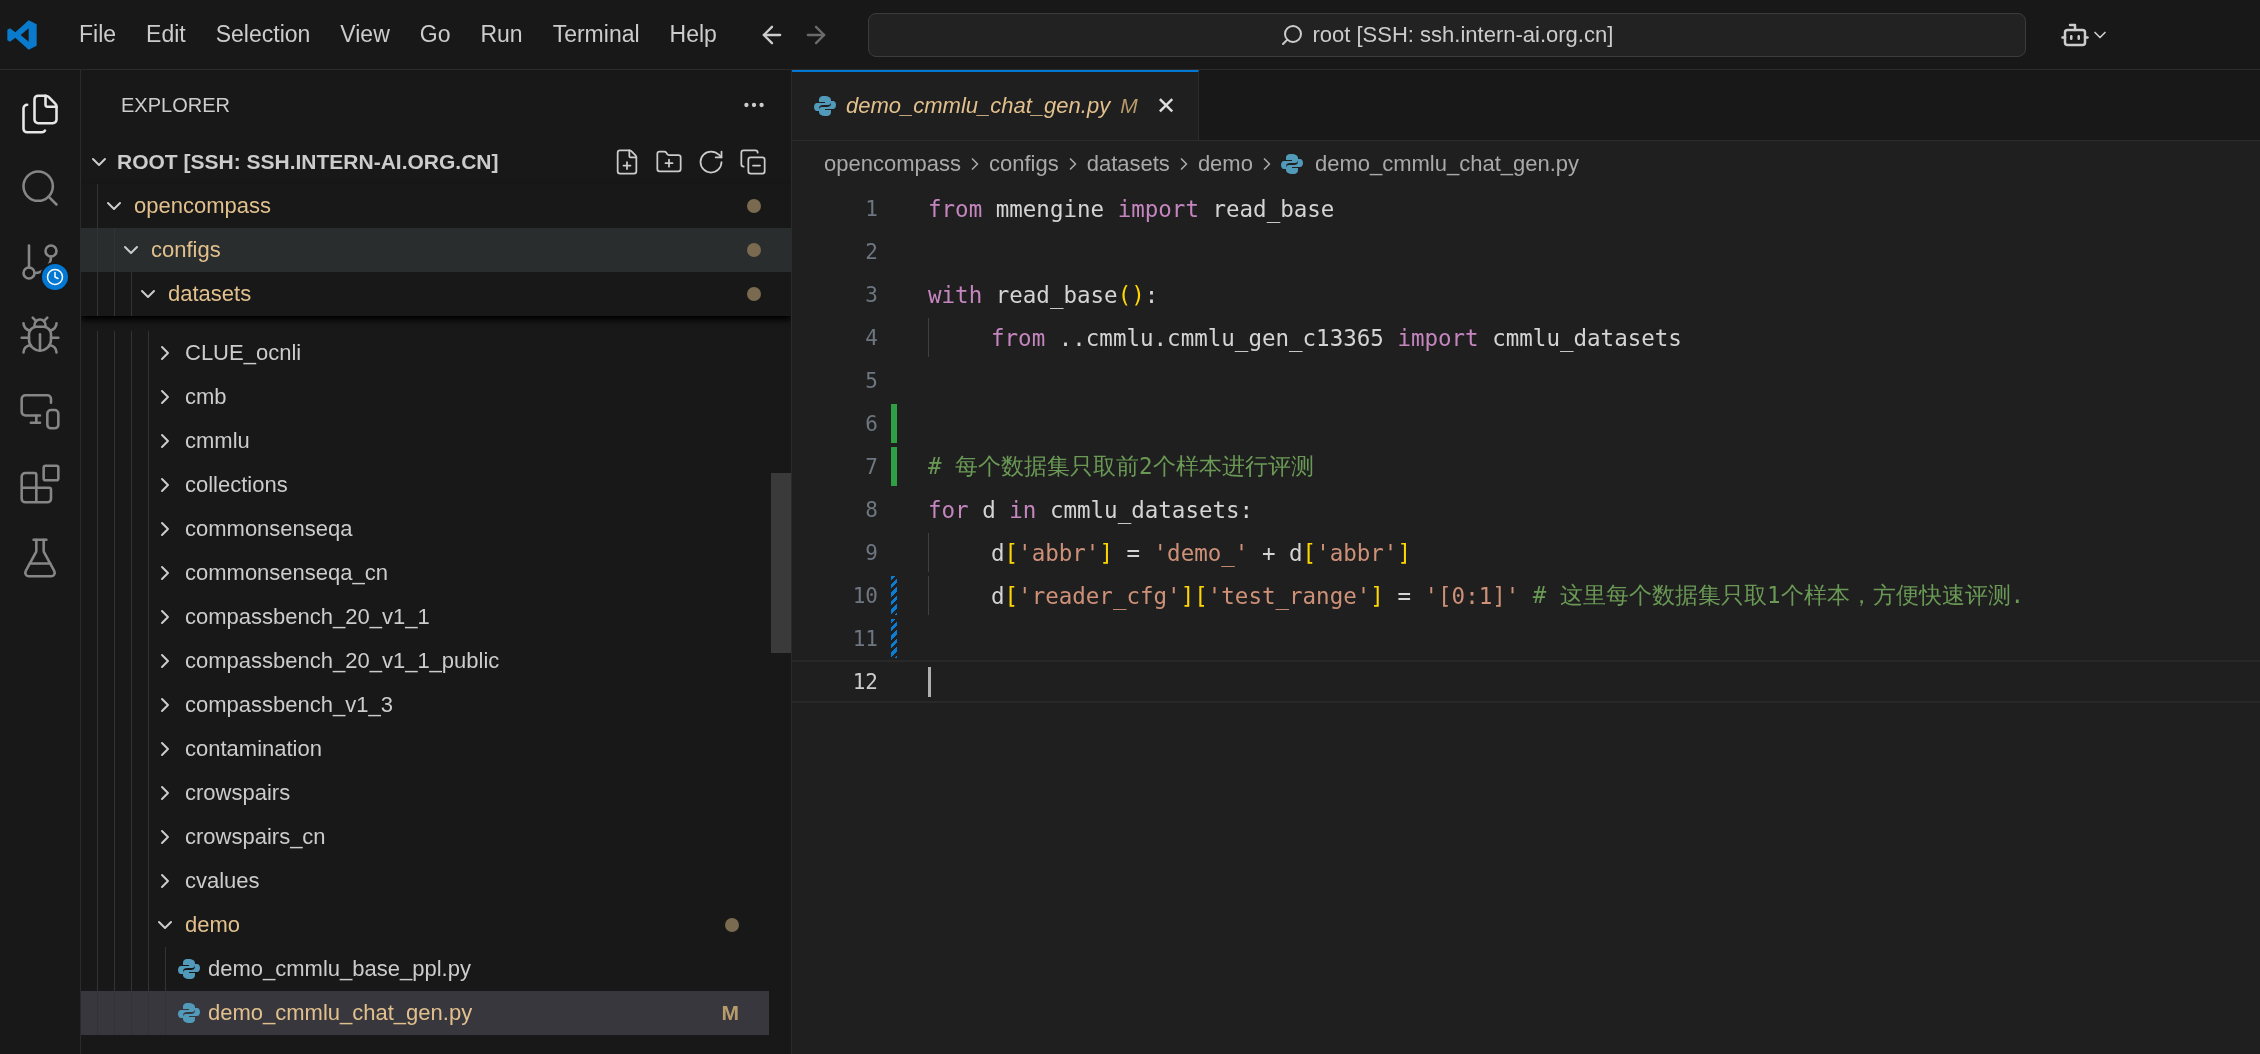 Image resolution: width=2260 pixels, height=1054 pixels. Describe the element at coordinates (1024, 164) in the screenshot. I see `breadcrumb-item: configs` at that location.